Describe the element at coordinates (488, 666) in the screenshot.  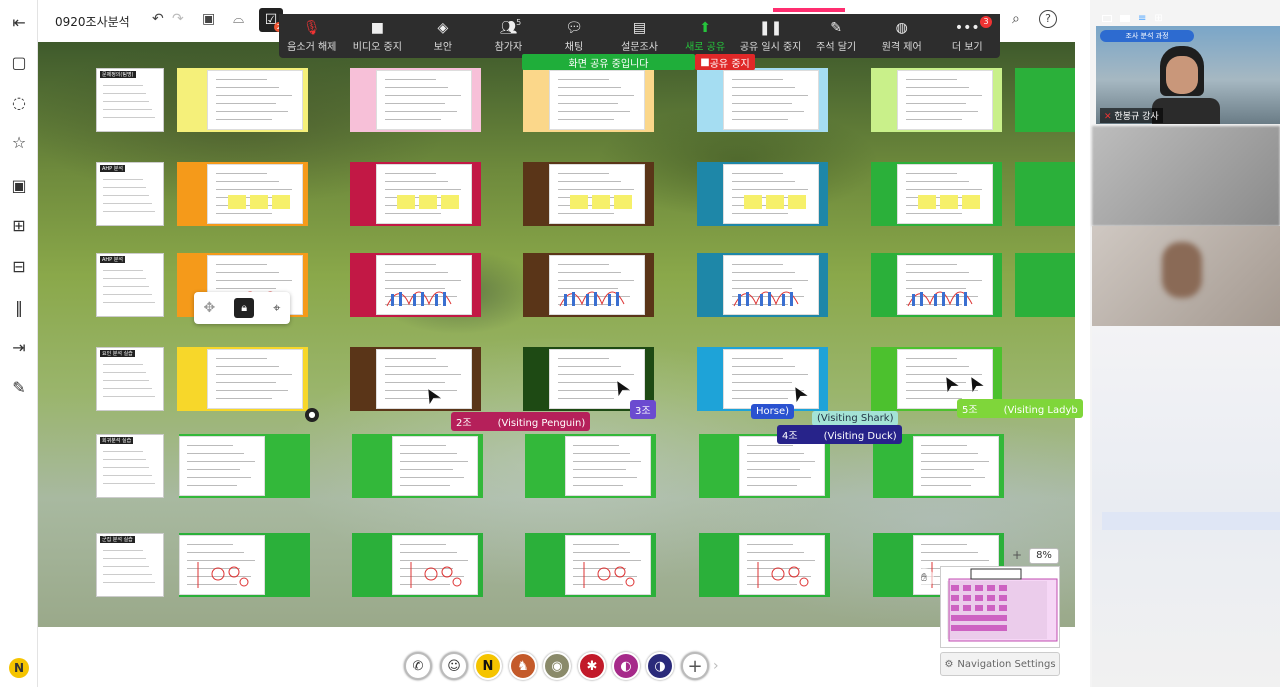
I see `avatar-self: N` at that location.